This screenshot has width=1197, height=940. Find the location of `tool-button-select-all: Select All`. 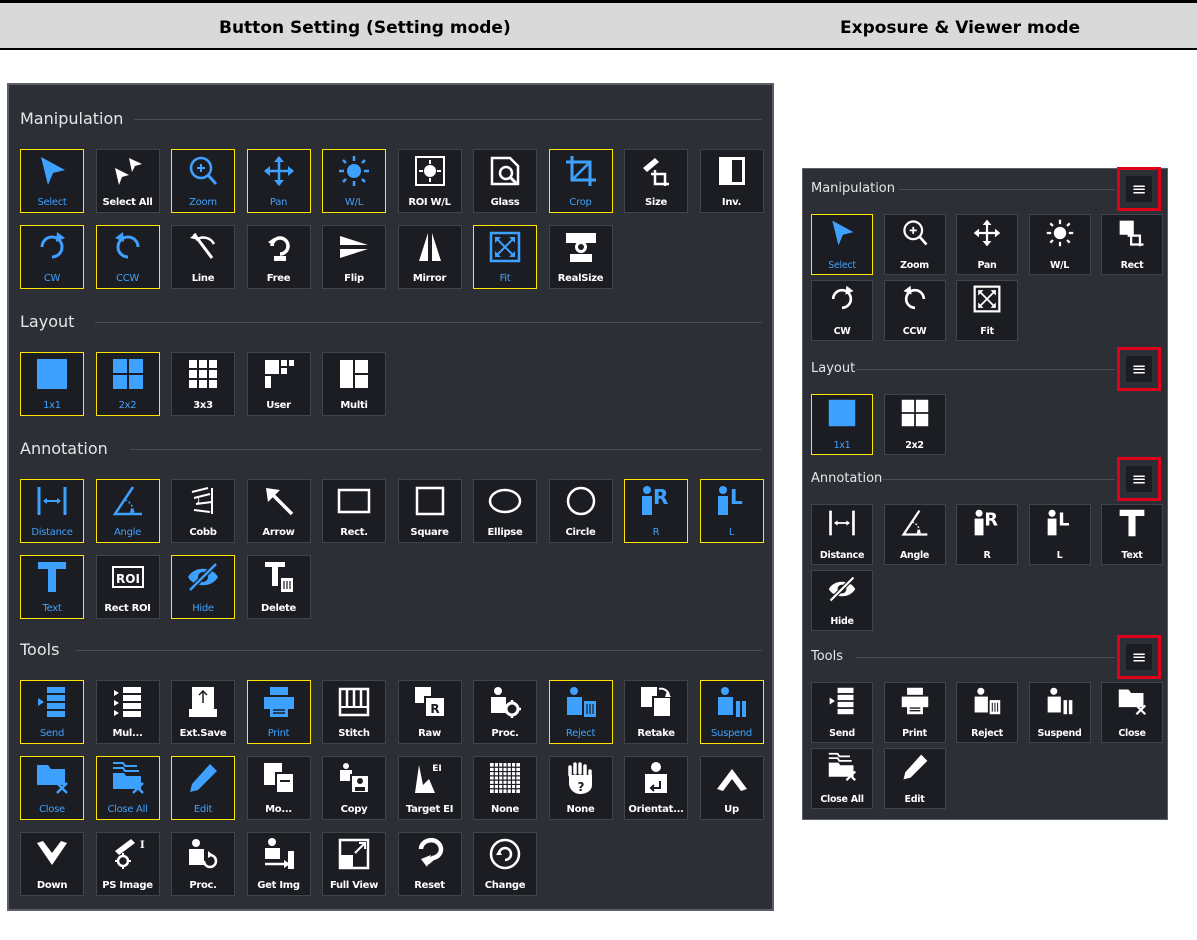

tool-button-select-all: Select All is located at coordinates (127, 181).